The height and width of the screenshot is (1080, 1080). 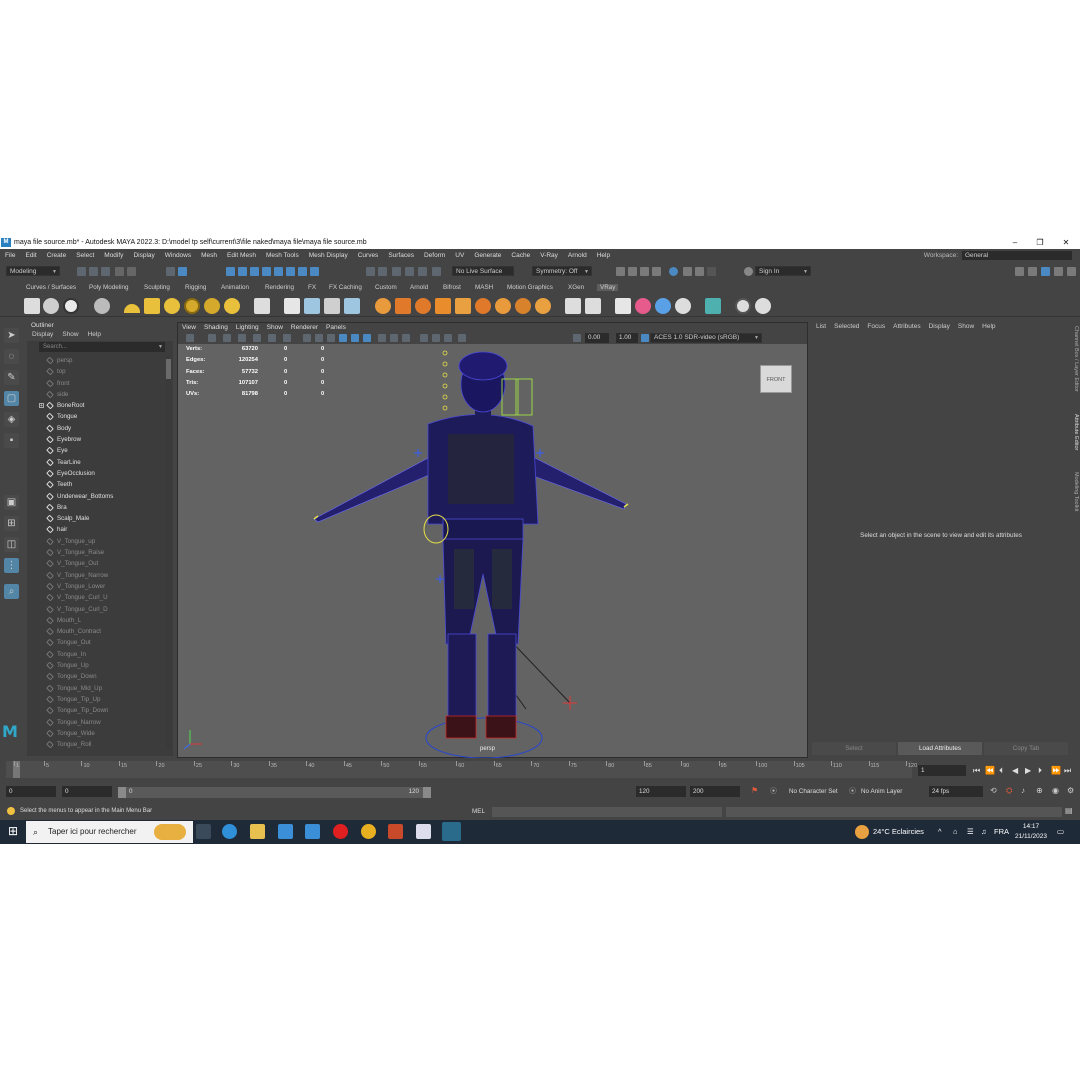 I want to click on outliner-item: V_Tongue_Narrow, so click(x=96, y=575).